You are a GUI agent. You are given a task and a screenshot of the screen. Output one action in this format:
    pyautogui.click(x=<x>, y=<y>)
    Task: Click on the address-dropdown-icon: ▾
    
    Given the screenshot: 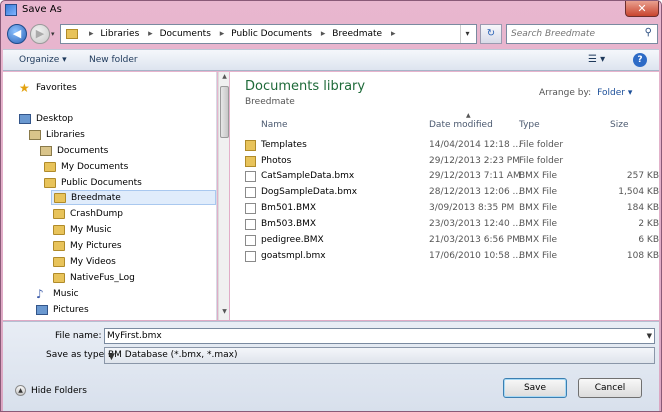 What is the action you would take?
    pyautogui.click(x=467, y=34)
    